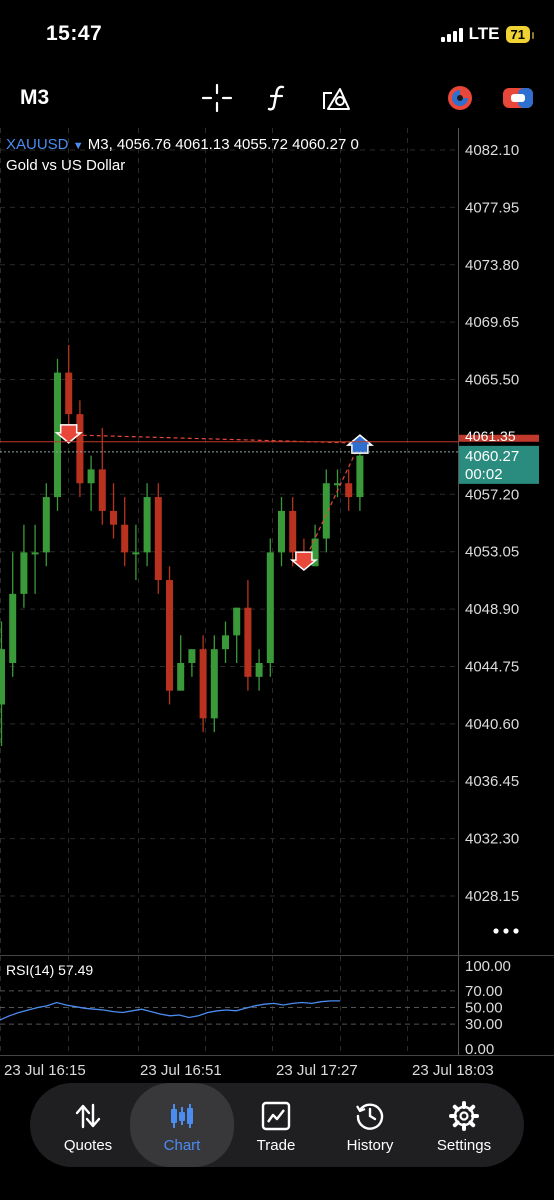 The width and height of the screenshot is (554, 1200). I want to click on battery-icon: 71, so click(520, 34).